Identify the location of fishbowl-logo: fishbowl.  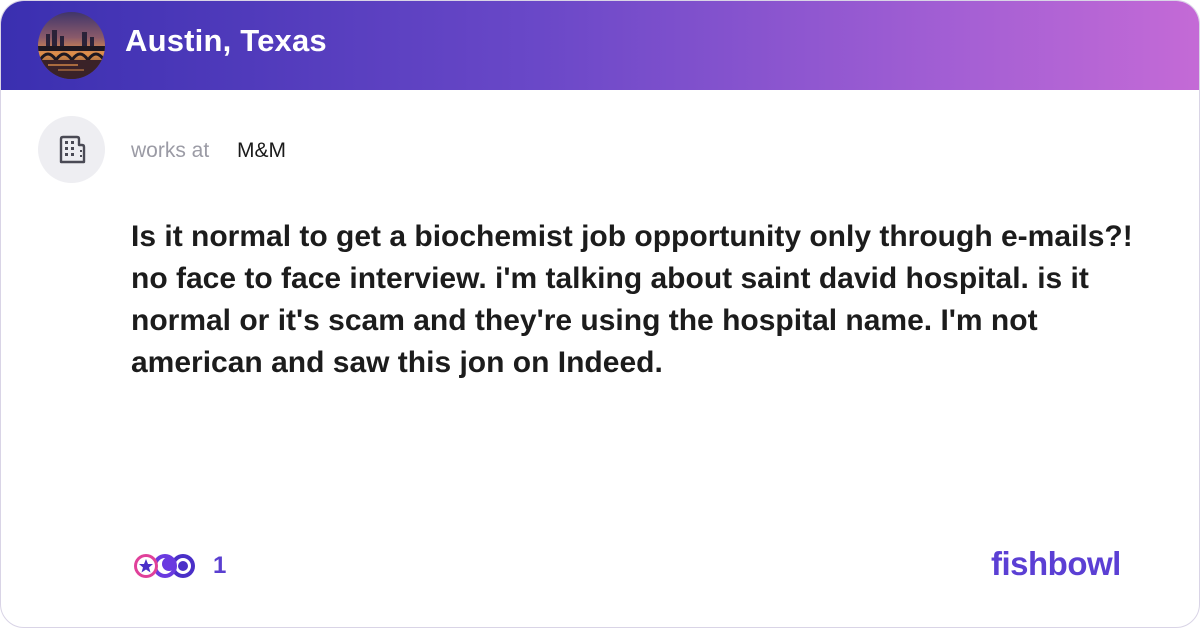
(1056, 564).